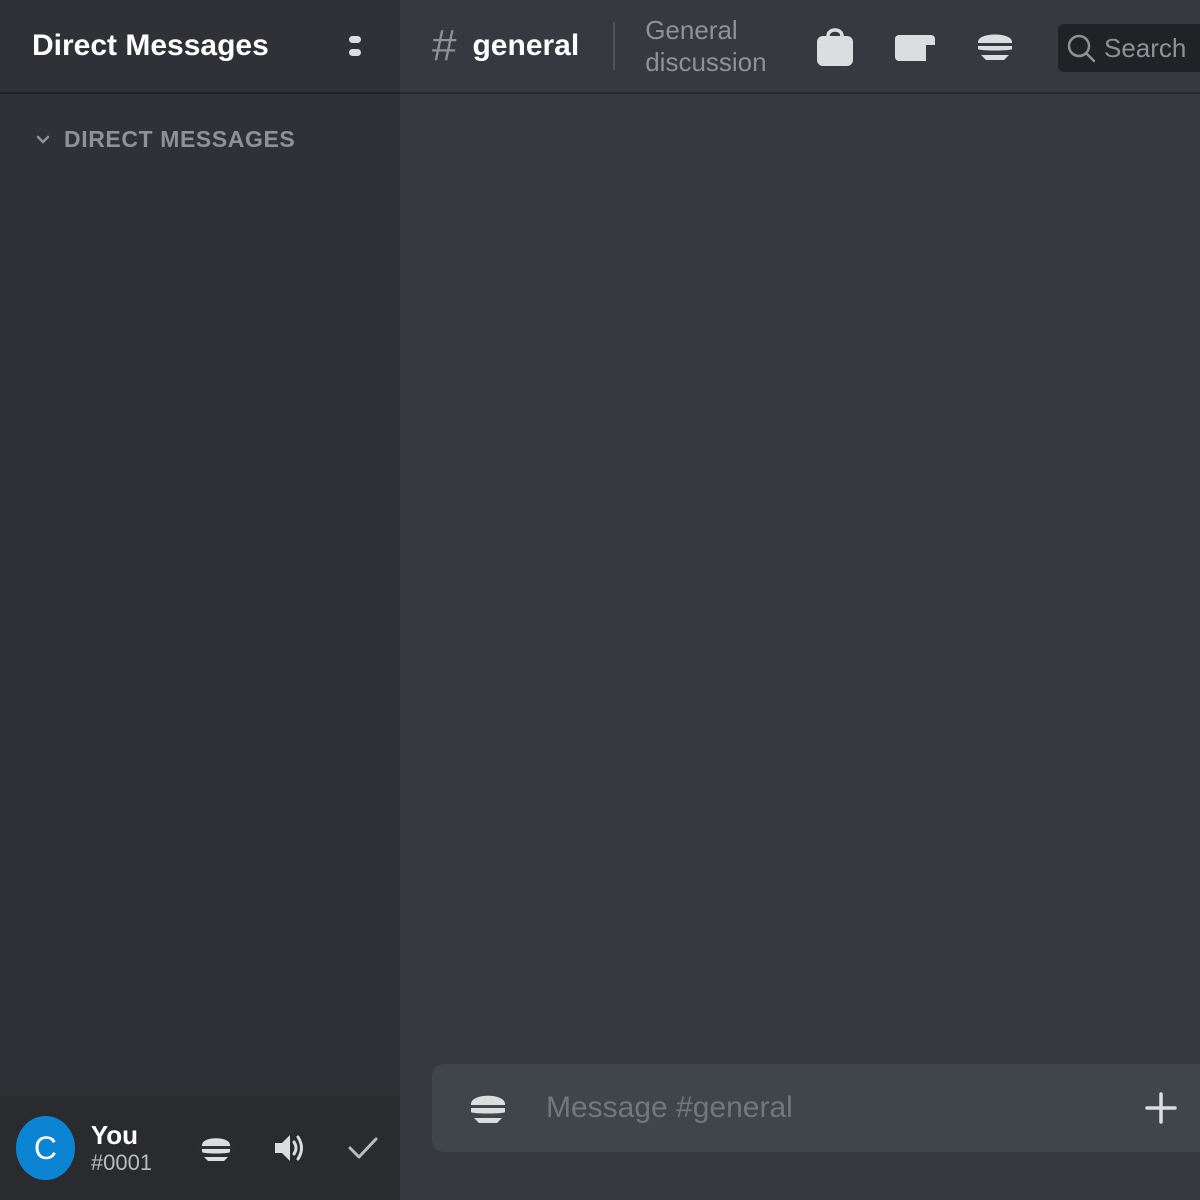 The image size is (1200, 1200). Describe the element at coordinates (833, 1108) in the screenshot. I see `message-input` at that location.